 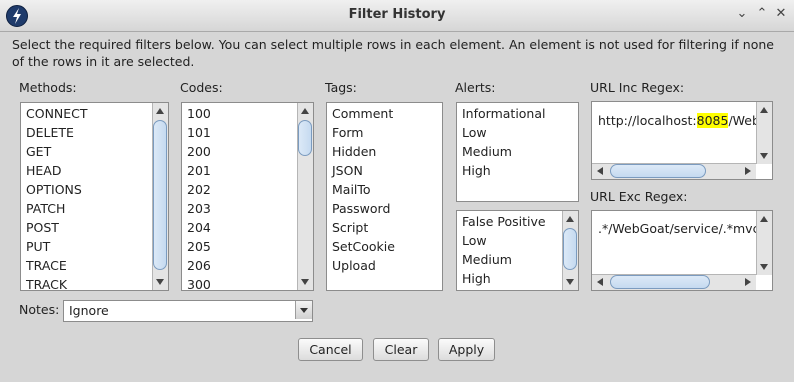 What do you see at coordinates (361, 189) in the screenshot?
I see `tag-list-item: MailTo` at bounding box center [361, 189].